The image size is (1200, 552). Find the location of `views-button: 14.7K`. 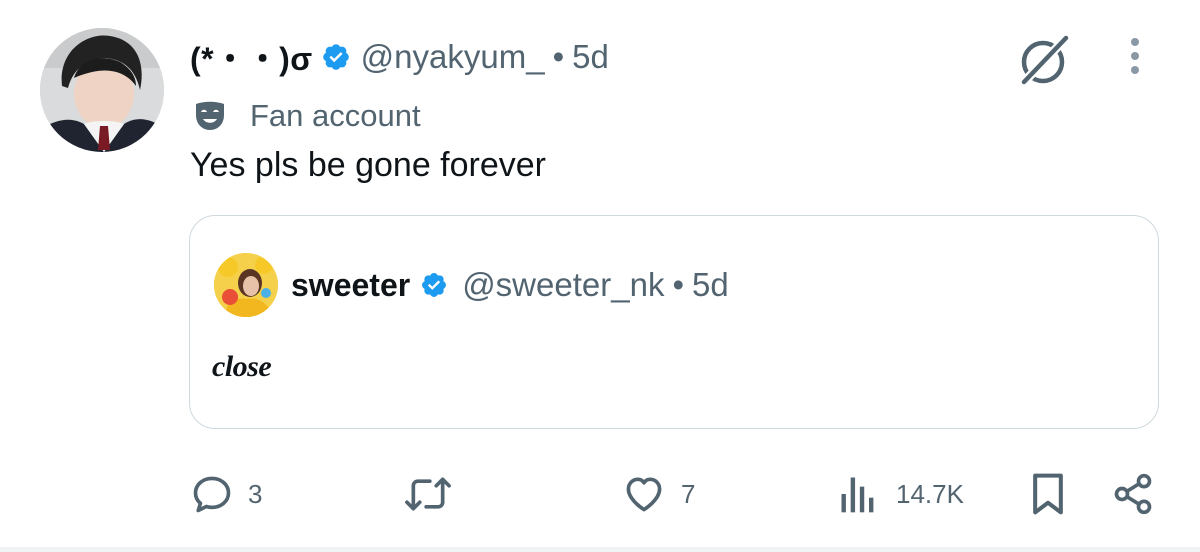

views-button: 14.7K is located at coordinates (901, 494).